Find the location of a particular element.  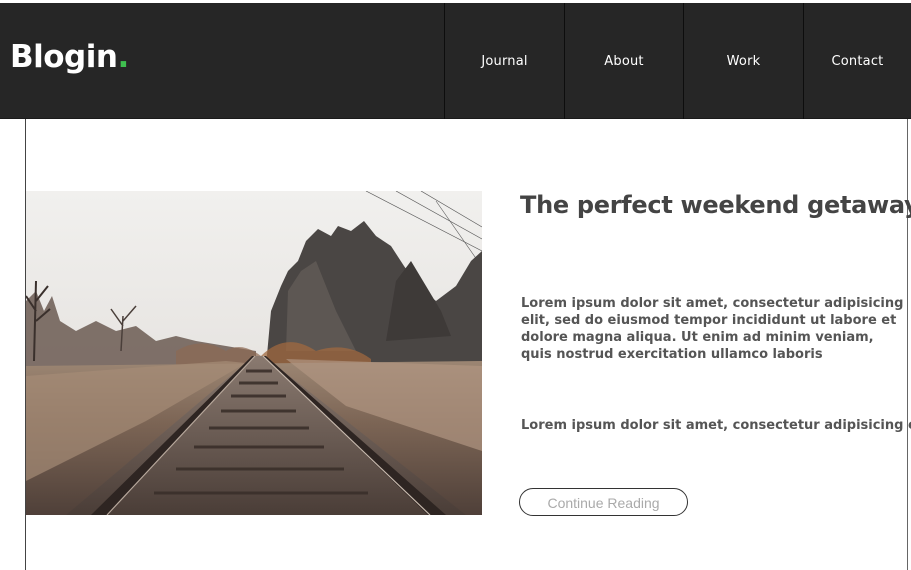

logo-text: Blogin is located at coordinates (64, 57).